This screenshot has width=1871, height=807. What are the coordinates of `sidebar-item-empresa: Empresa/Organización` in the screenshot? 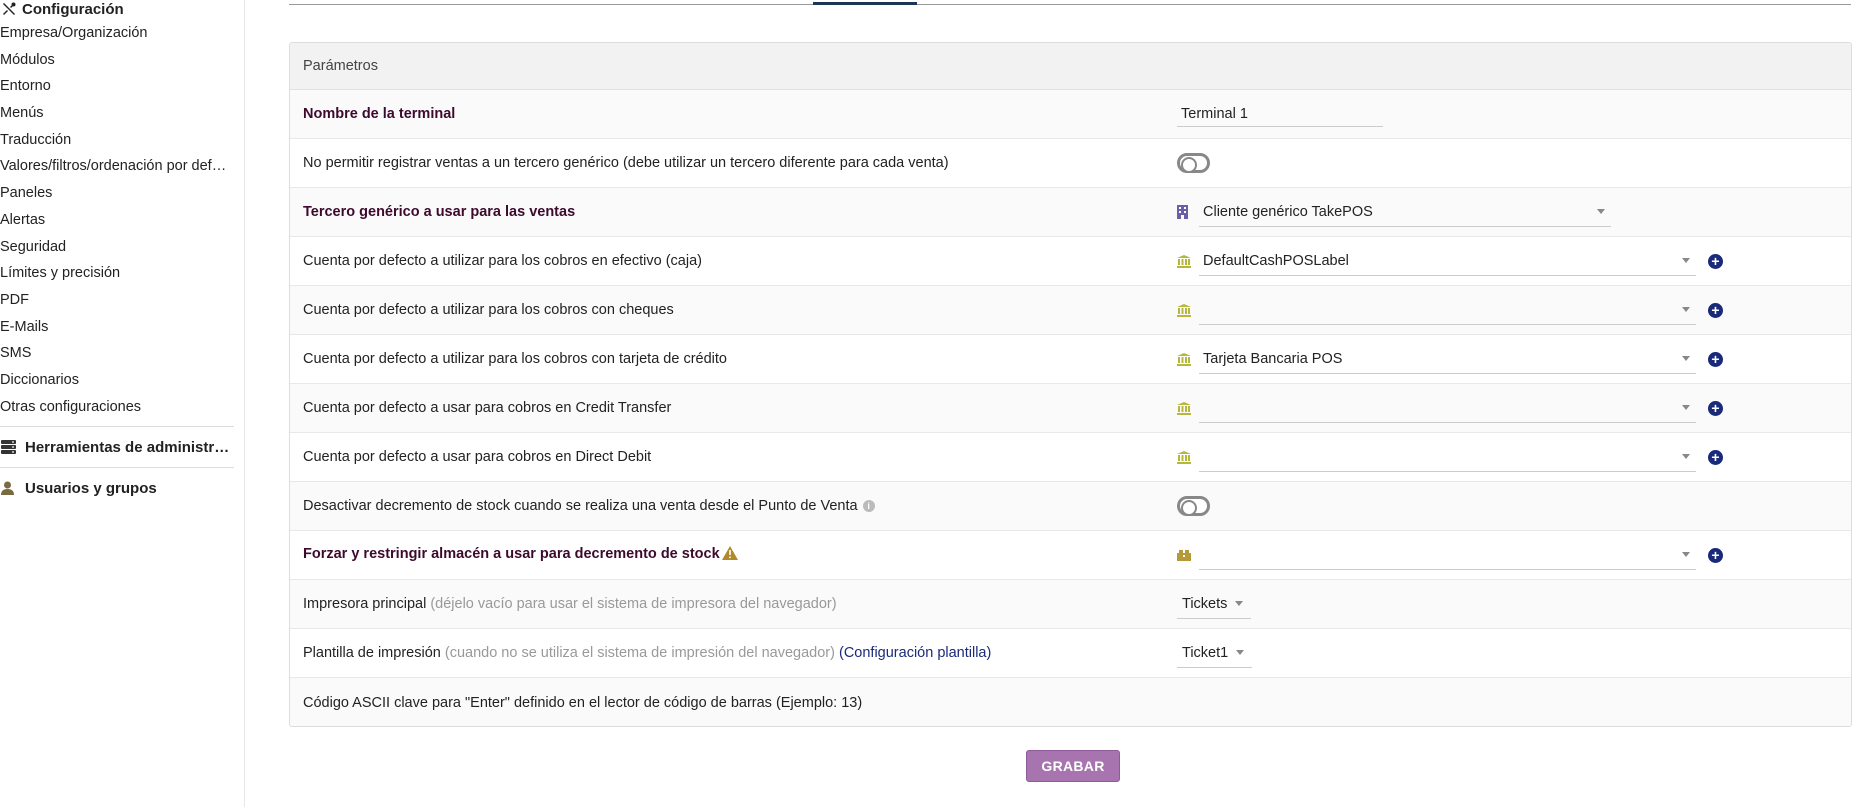 It's located at (118, 33).